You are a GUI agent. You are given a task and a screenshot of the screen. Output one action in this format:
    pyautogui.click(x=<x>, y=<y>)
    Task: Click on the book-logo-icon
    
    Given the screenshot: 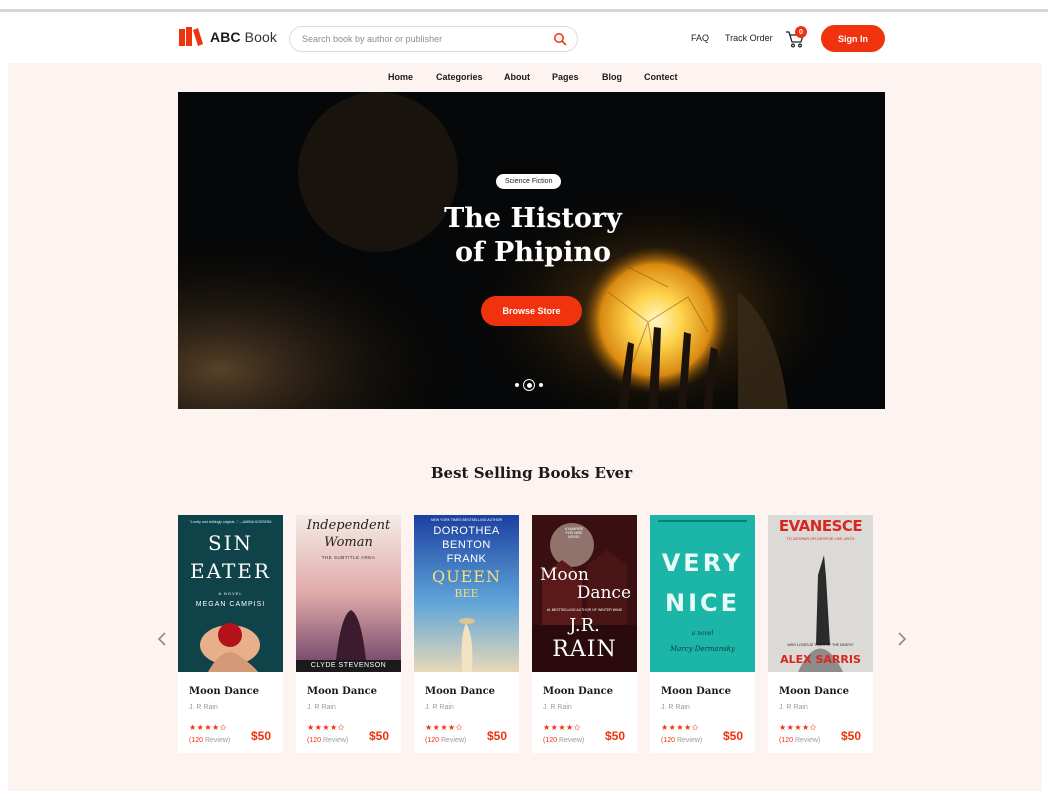 What is the action you would take?
    pyautogui.click(x=191, y=36)
    